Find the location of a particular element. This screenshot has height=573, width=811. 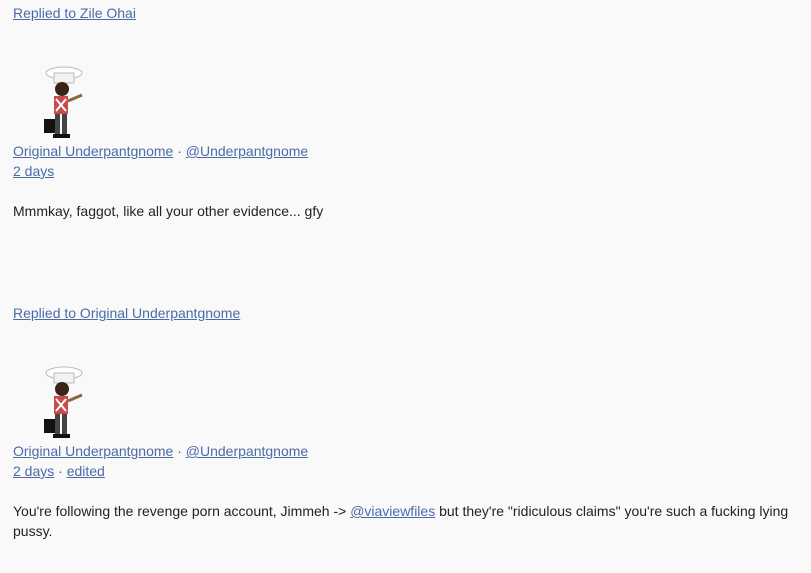

post-meta: 2 days is located at coordinates (408, 171).